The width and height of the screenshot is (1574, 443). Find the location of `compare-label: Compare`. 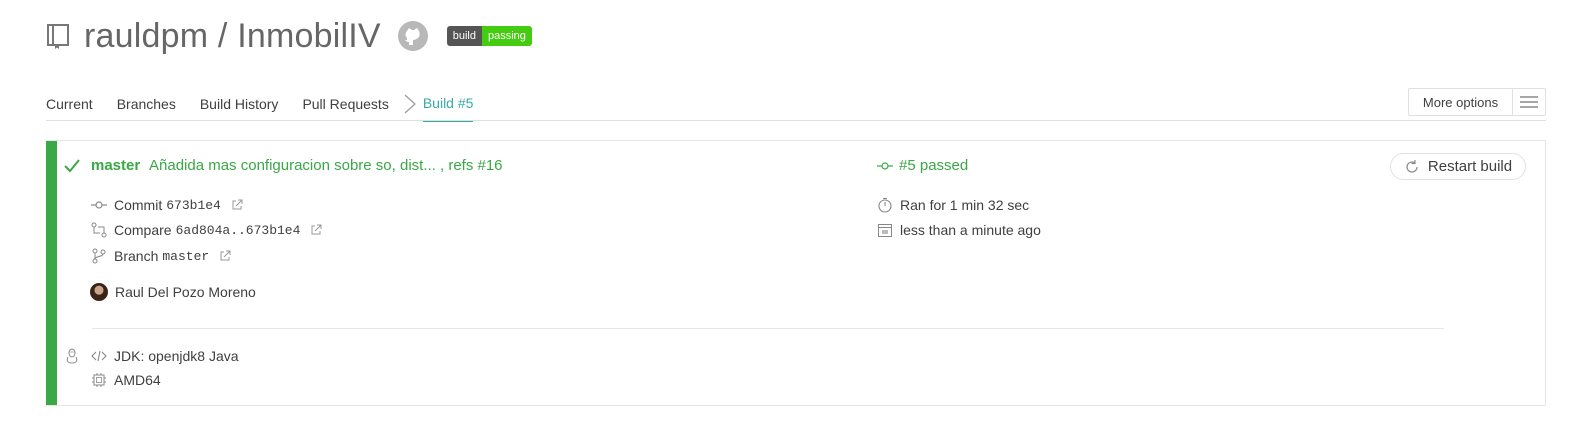

compare-label: Compare is located at coordinates (143, 230).